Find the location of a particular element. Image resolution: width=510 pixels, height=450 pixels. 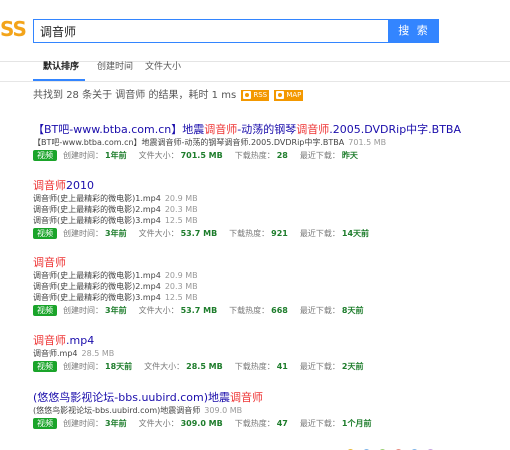

file-name: 调音师.mp4 is located at coordinates (55, 353).